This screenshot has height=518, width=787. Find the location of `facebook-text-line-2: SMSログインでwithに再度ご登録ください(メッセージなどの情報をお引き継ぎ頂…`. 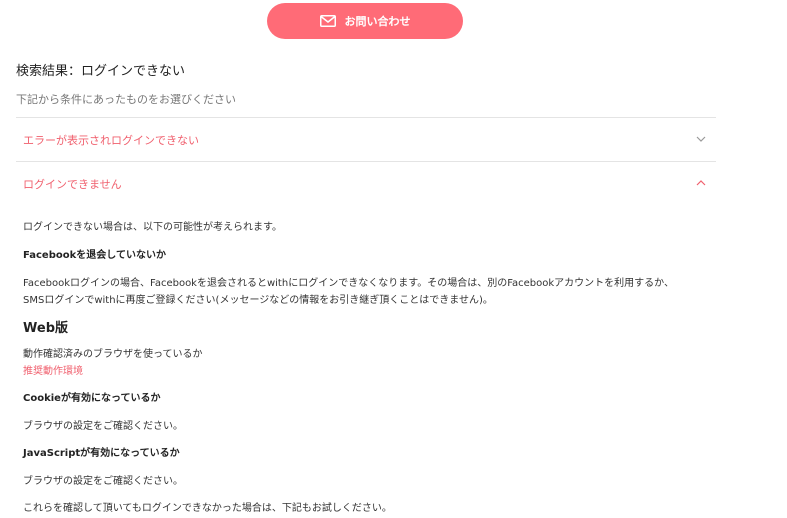

facebook-text-line-2: SMSログインでwithに再度ご登録ください(メッセージなどの情報をお引き継ぎ頂… is located at coordinates (258, 300).